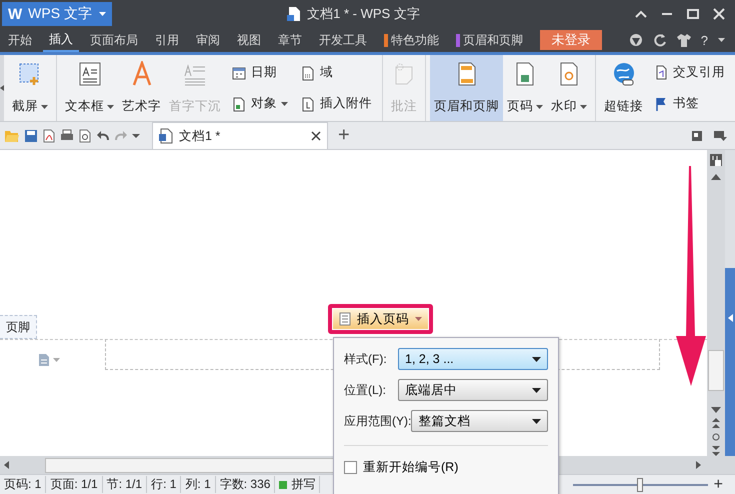  Describe the element at coordinates (730, 362) in the screenshot. I see `side-panel-bar` at that location.